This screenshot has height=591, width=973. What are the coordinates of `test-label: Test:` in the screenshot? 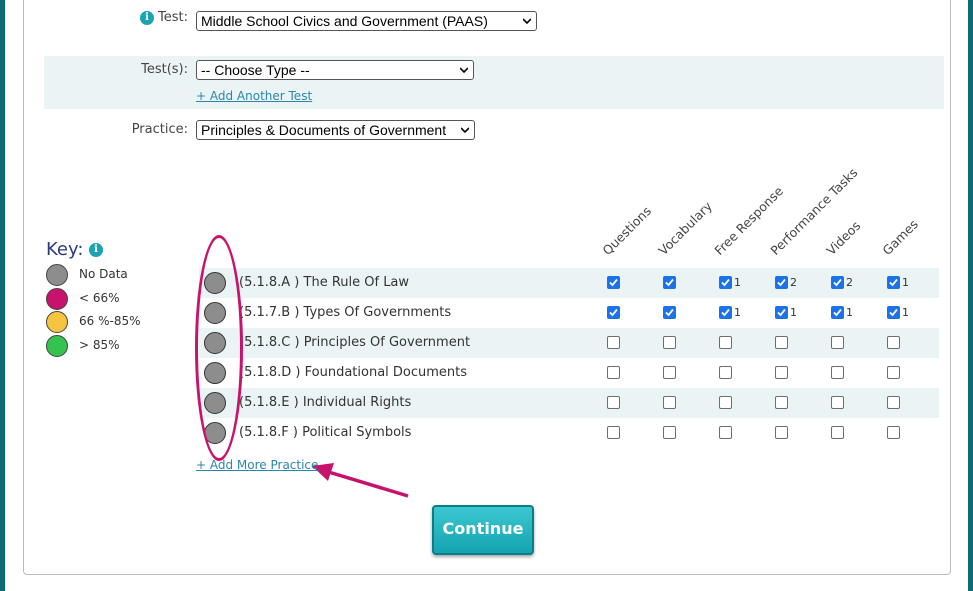 It's located at (173, 17).